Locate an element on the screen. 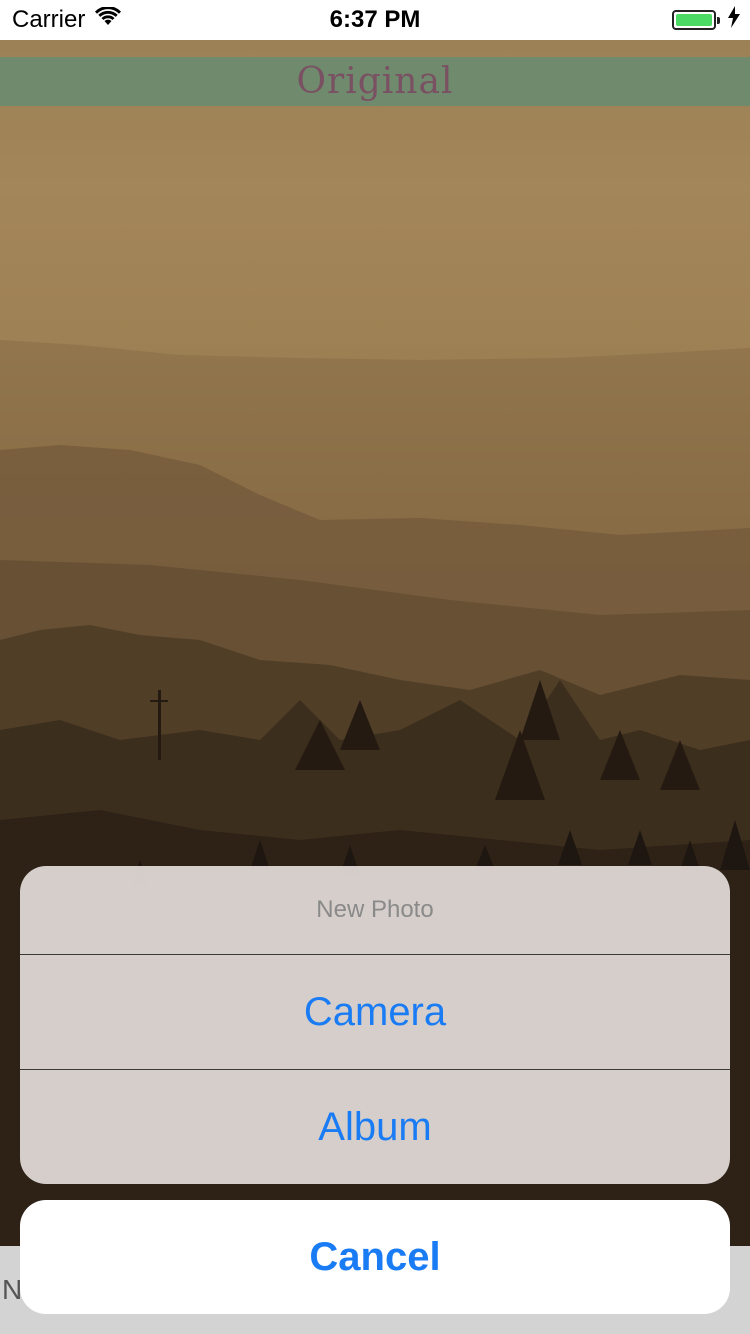 Image resolution: width=750 pixels, height=1334 pixels. status-left: Carrier is located at coordinates (67, 20).